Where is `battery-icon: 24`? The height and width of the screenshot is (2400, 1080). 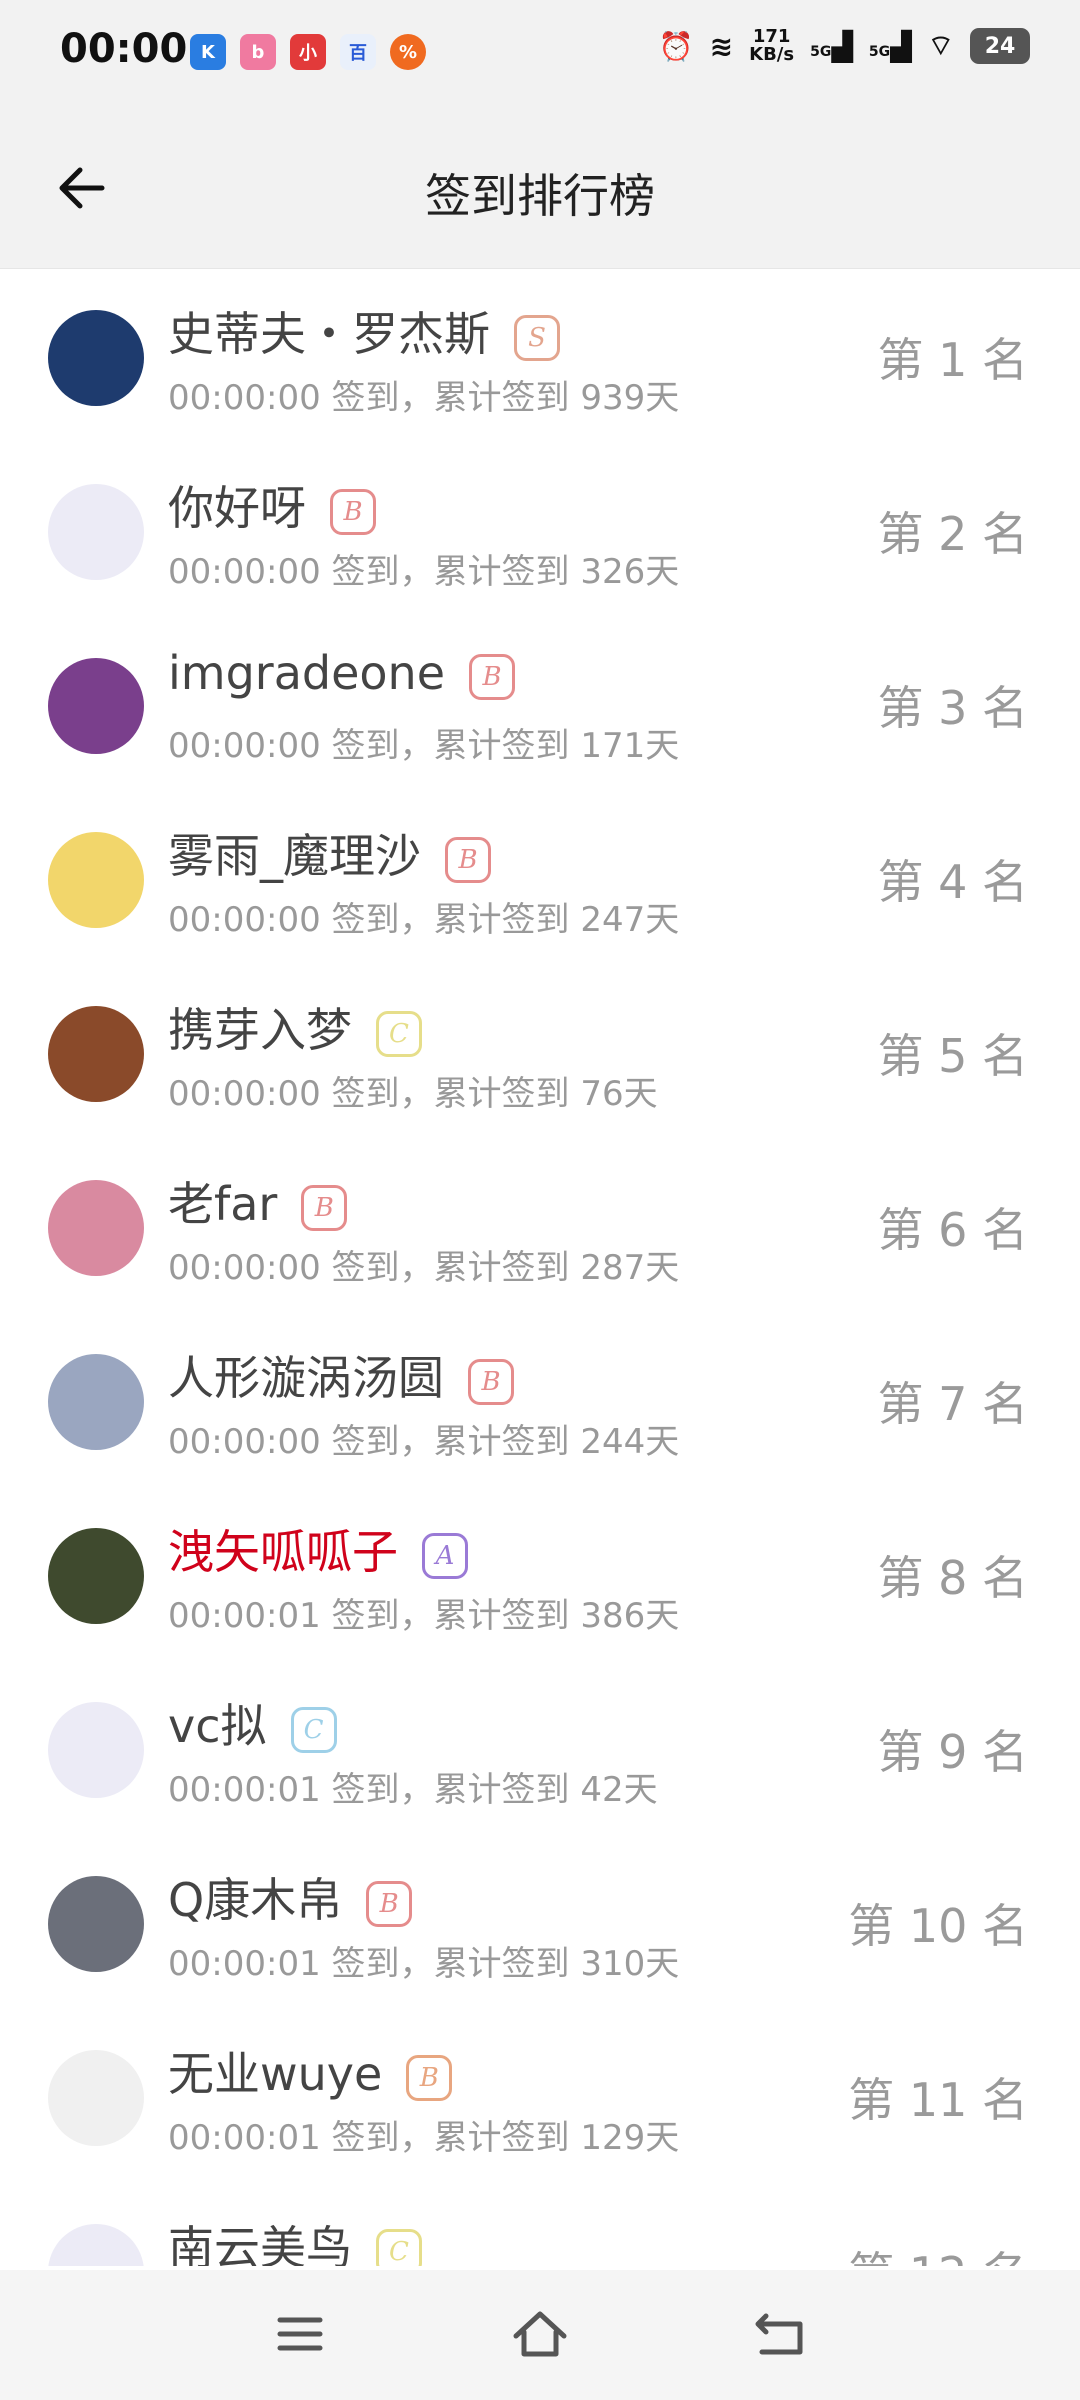
battery-icon: 24 is located at coordinates (1000, 46).